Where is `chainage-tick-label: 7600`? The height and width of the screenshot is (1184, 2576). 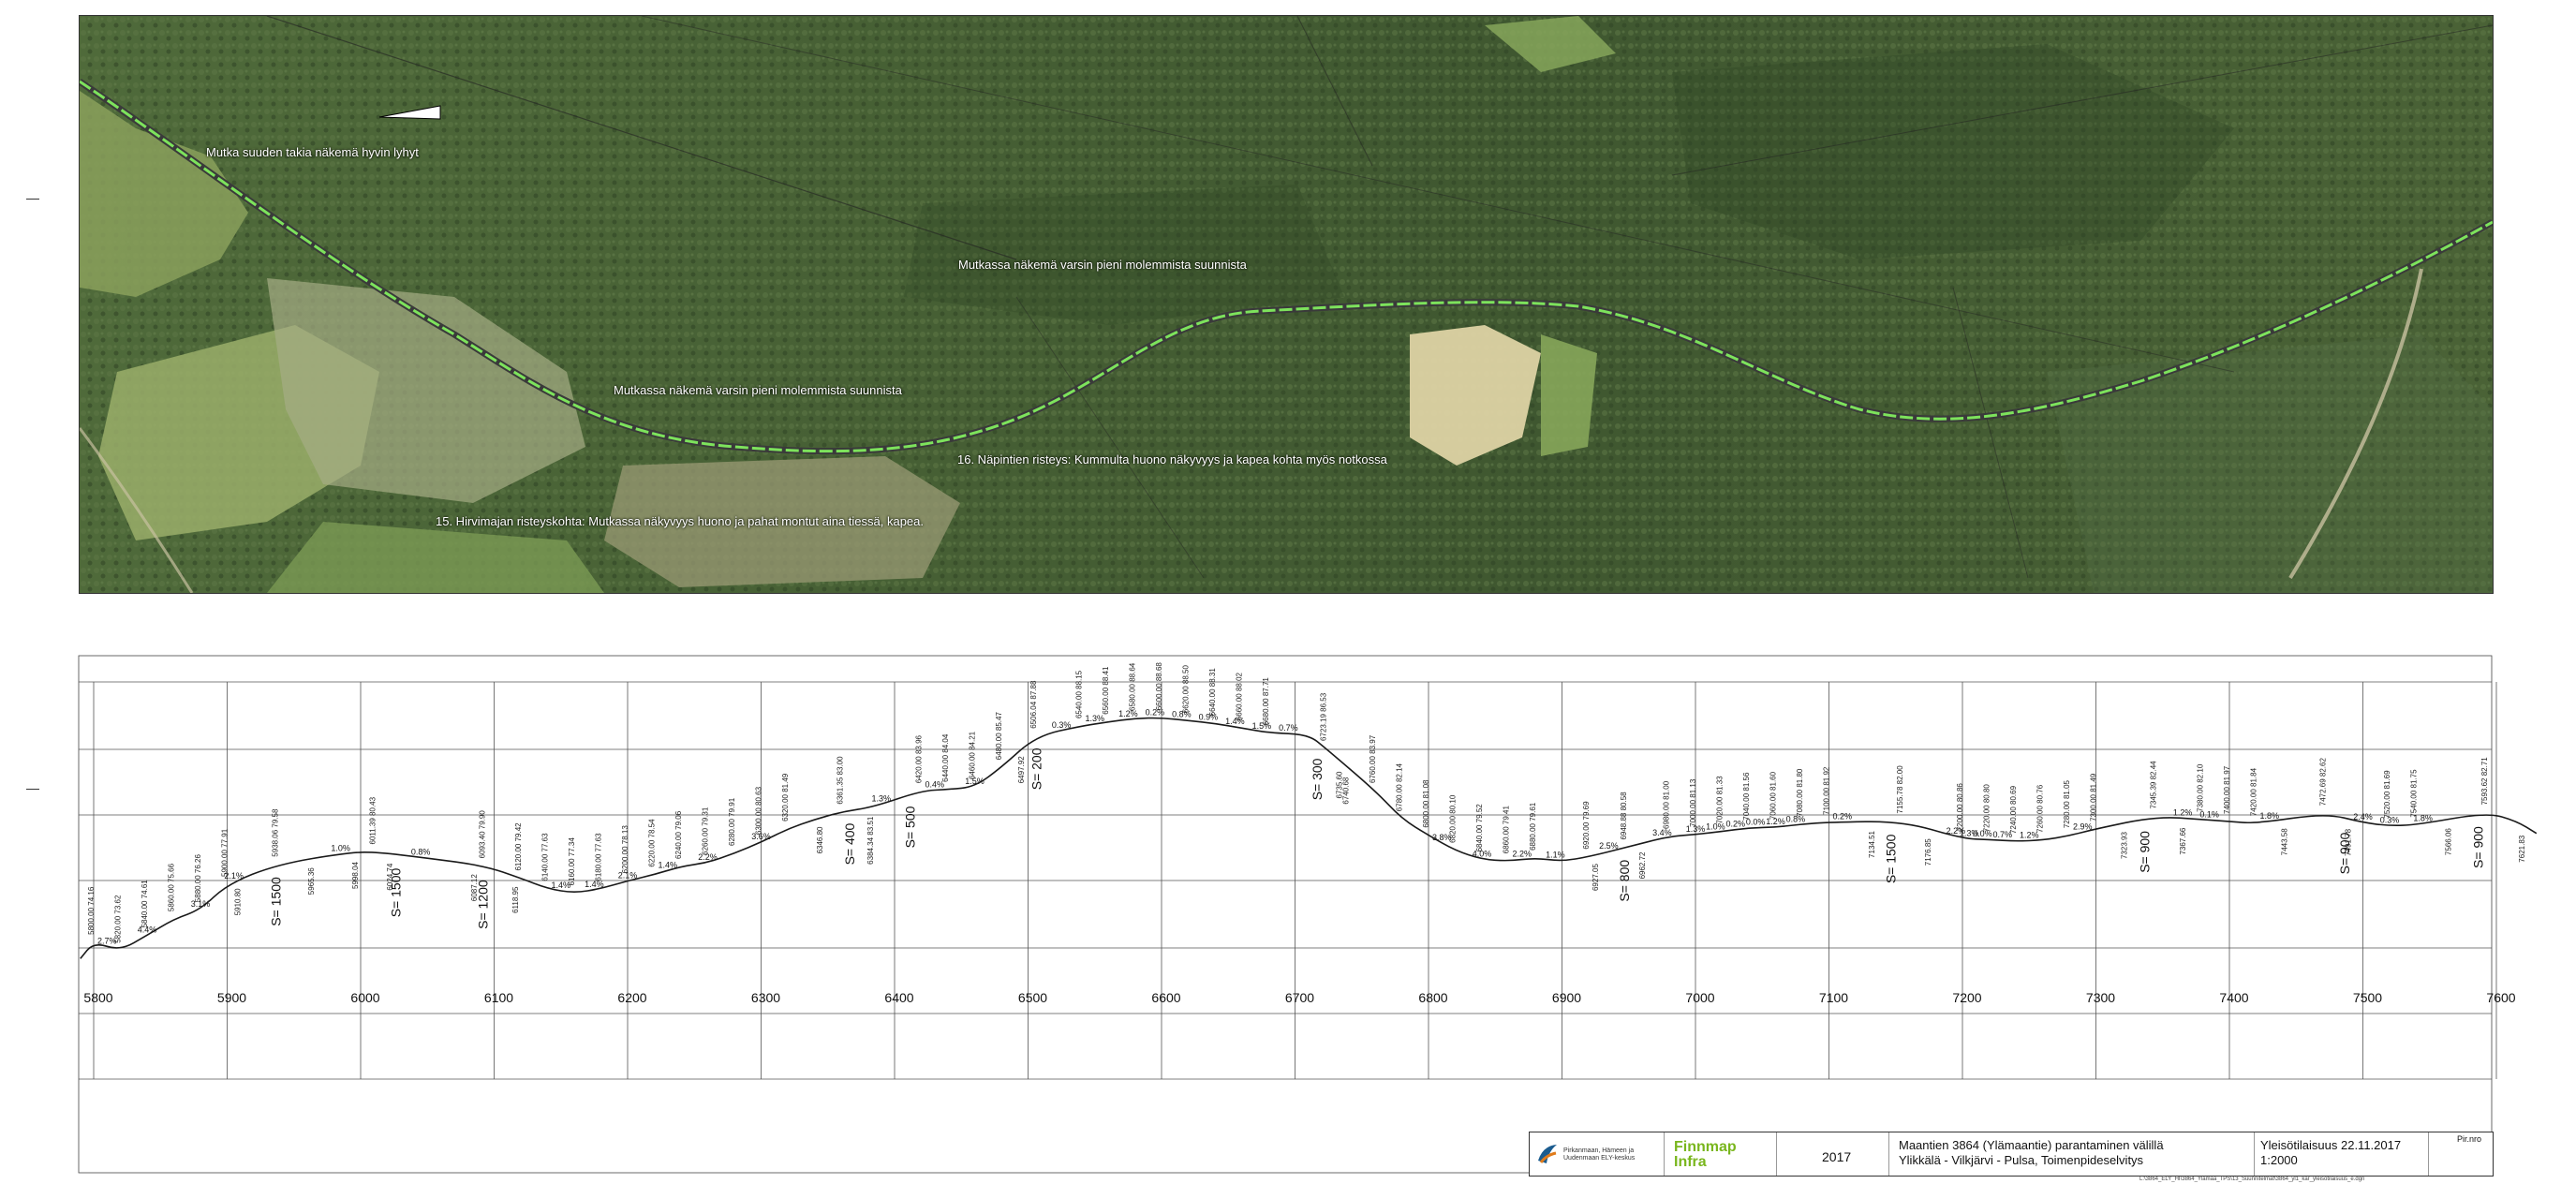 chainage-tick-label: 7600 is located at coordinates (2501, 997).